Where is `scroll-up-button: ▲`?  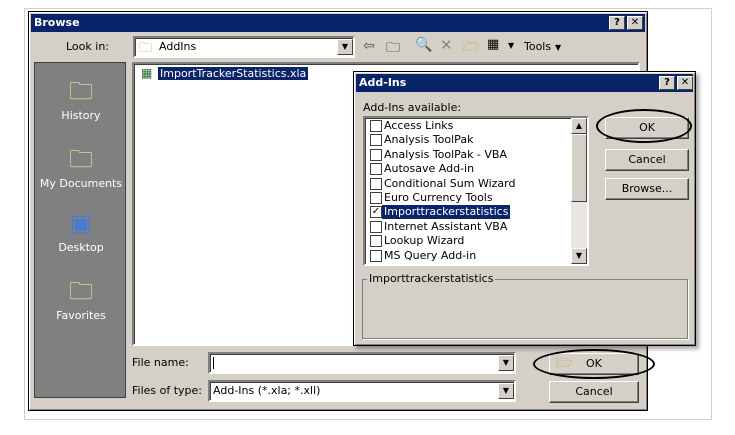 scroll-up-button: ▲ is located at coordinates (579, 126).